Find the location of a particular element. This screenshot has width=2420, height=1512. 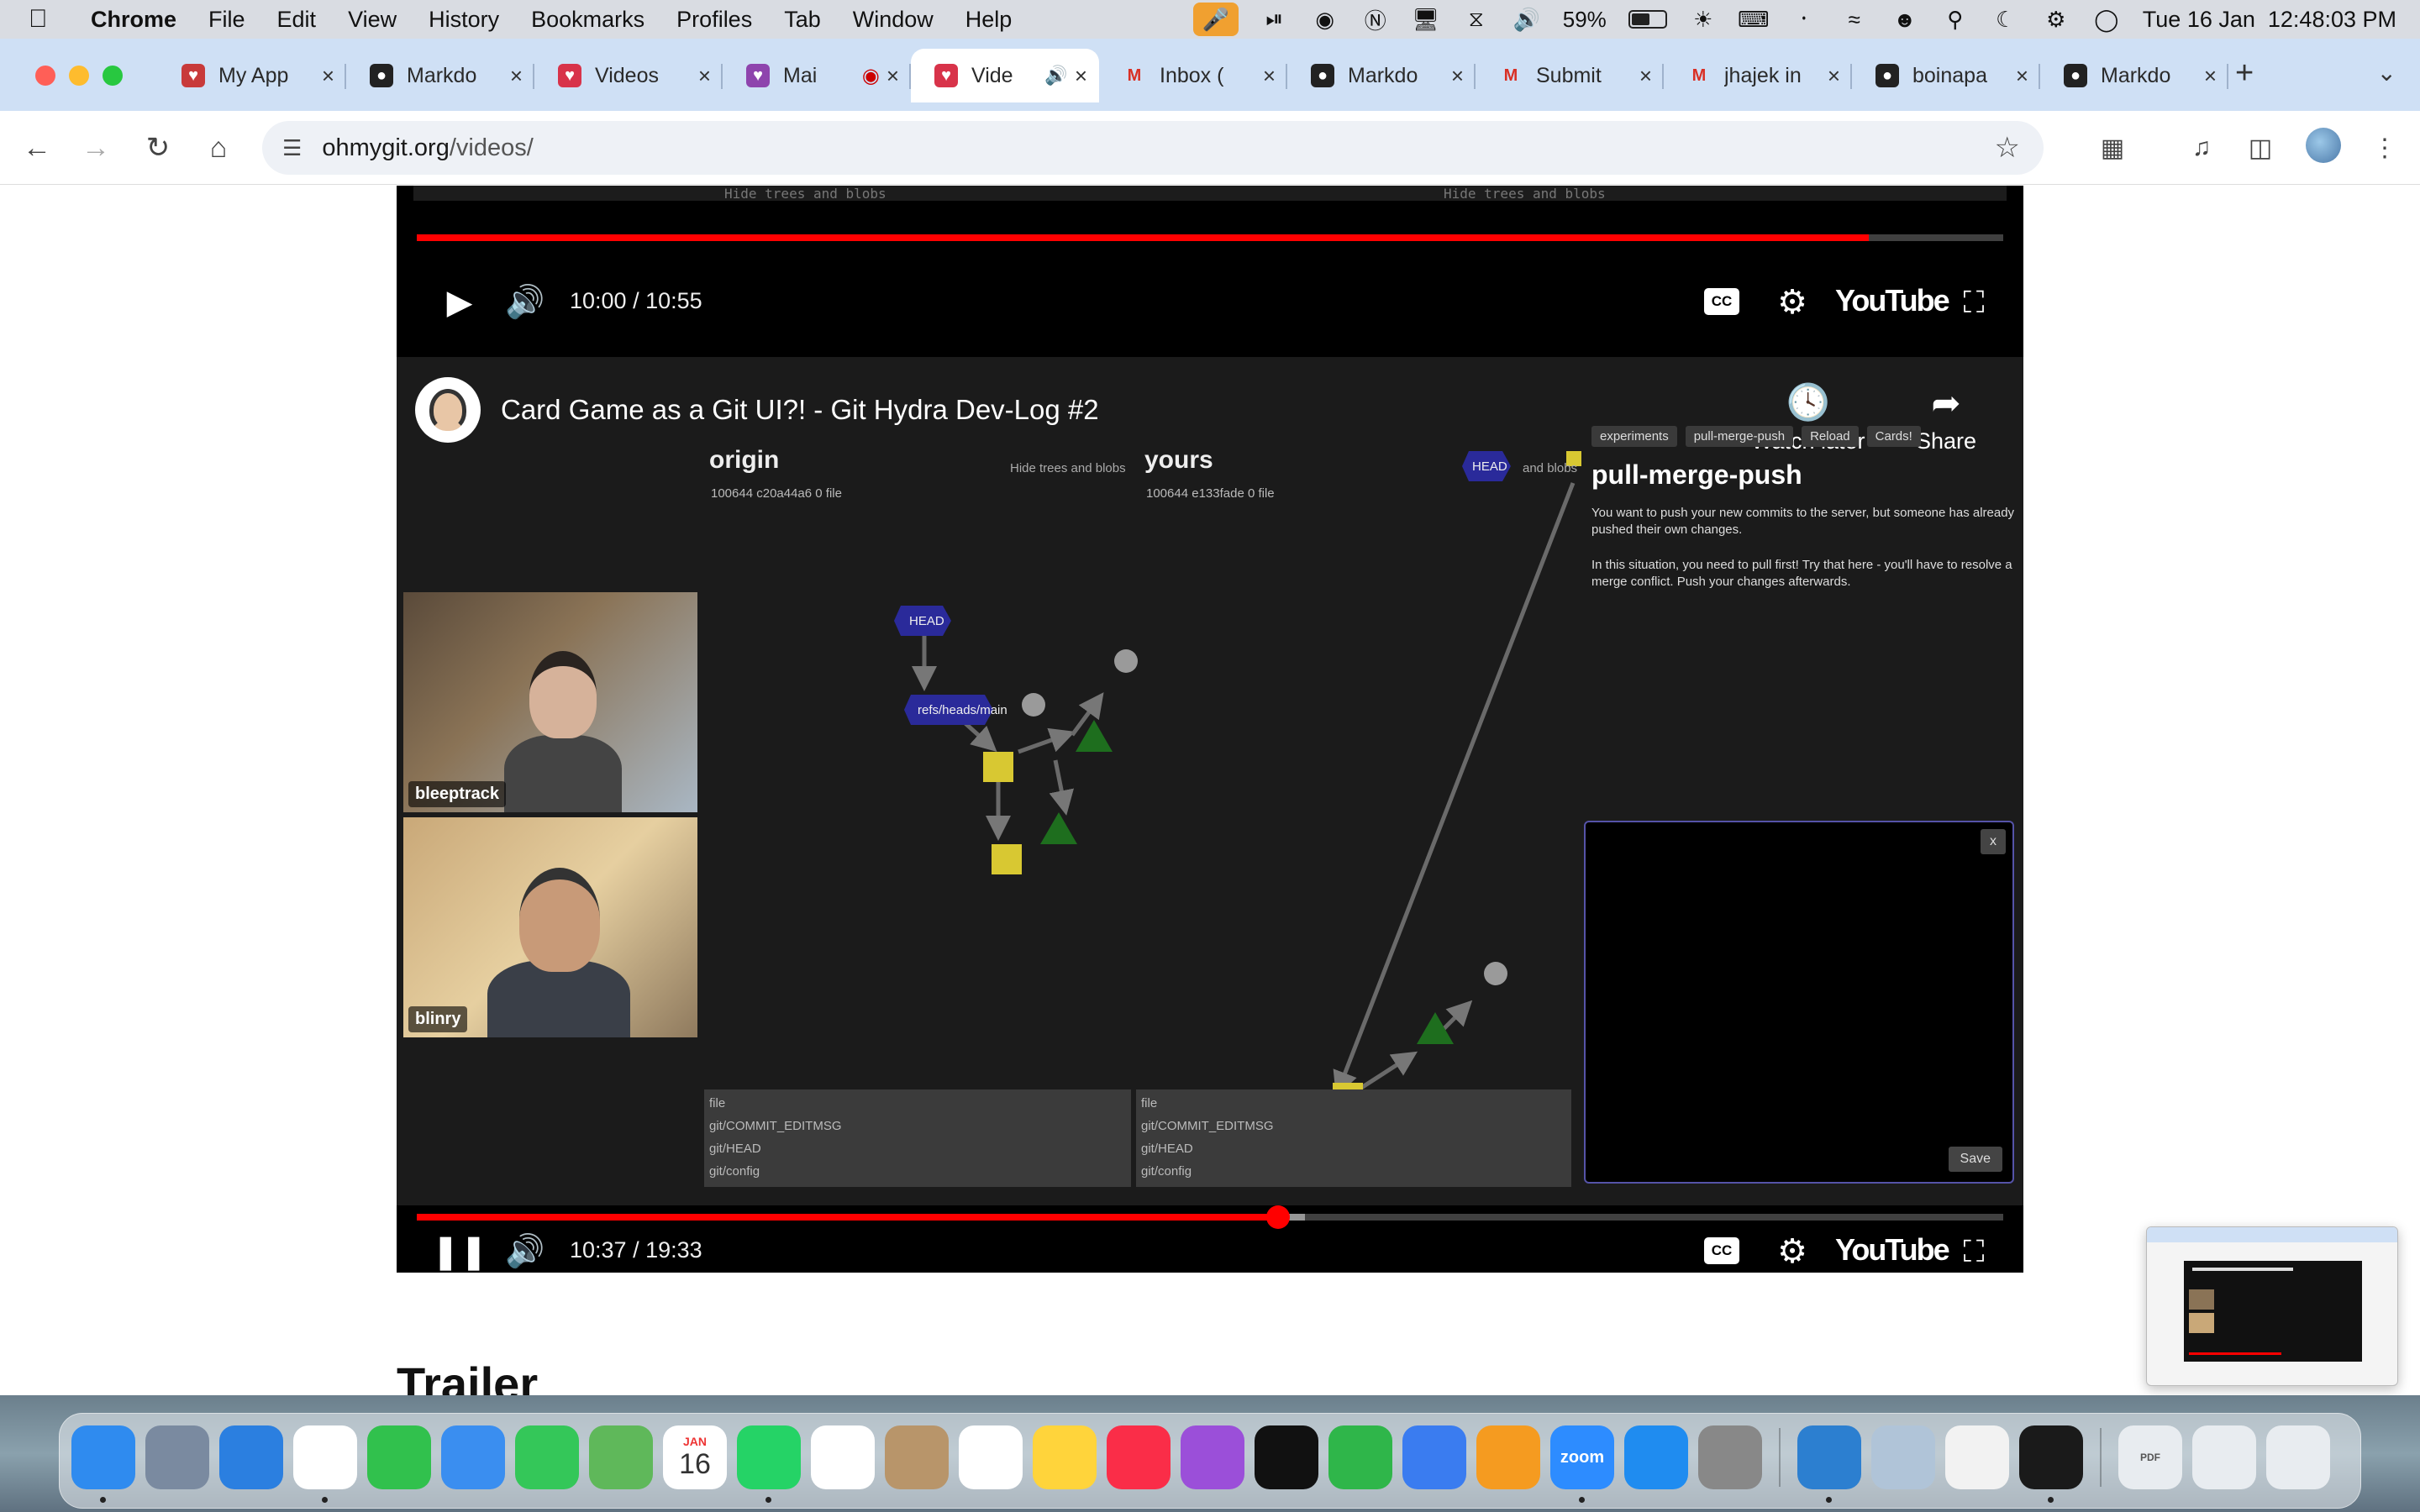

shazam-icon: ⧖ is located at coordinates (1476, 19).